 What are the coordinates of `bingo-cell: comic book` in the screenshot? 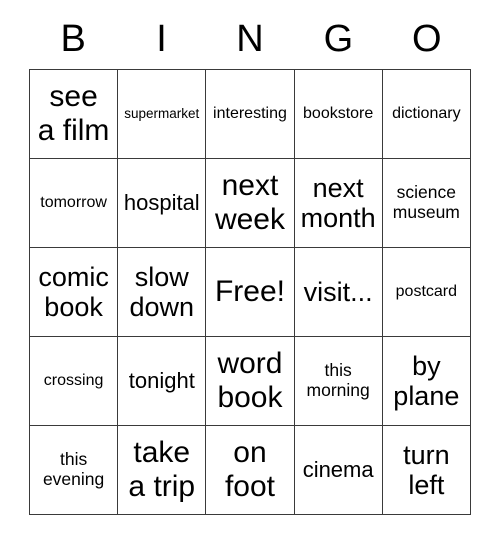 It's located at (74, 292).